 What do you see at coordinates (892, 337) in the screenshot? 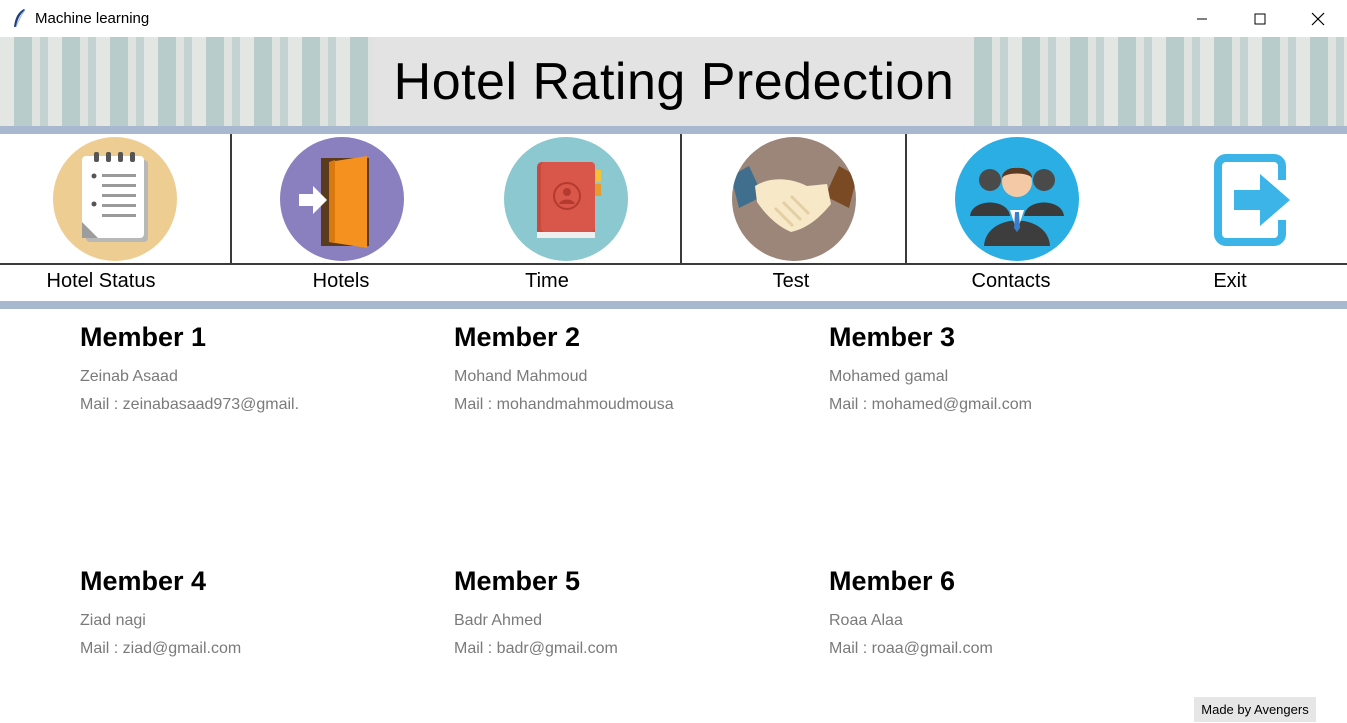
I see `member-heading: Member 3` at bounding box center [892, 337].